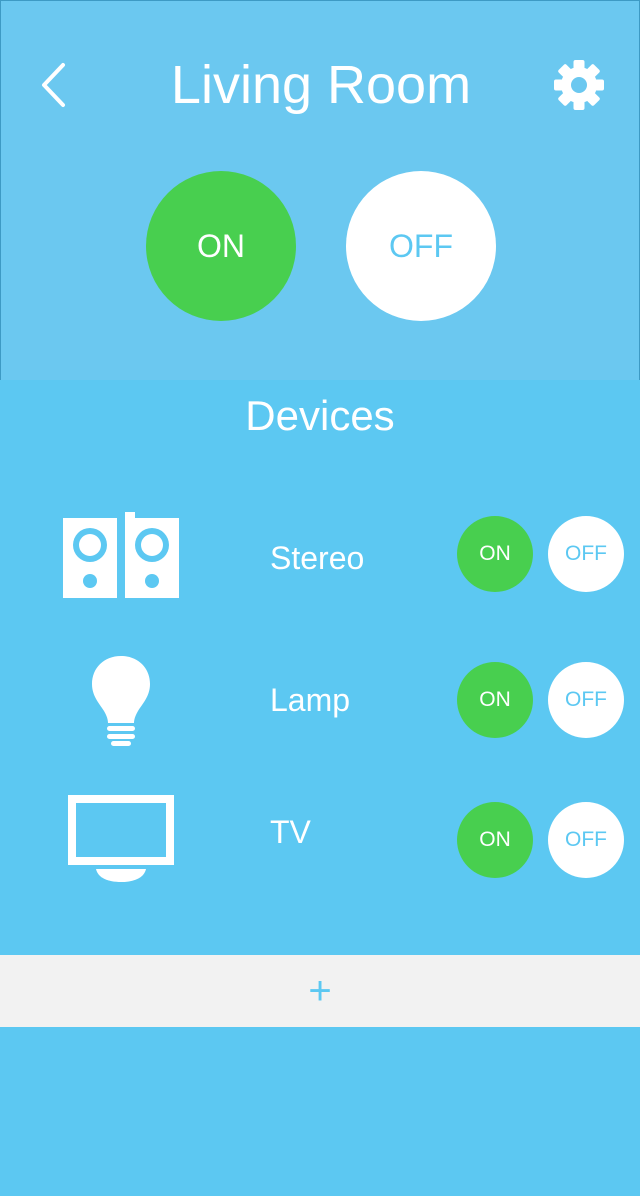  What do you see at coordinates (495, 840) in the screenshot?
I see `tv-on-button: ON` at bounding box center [495, 840].